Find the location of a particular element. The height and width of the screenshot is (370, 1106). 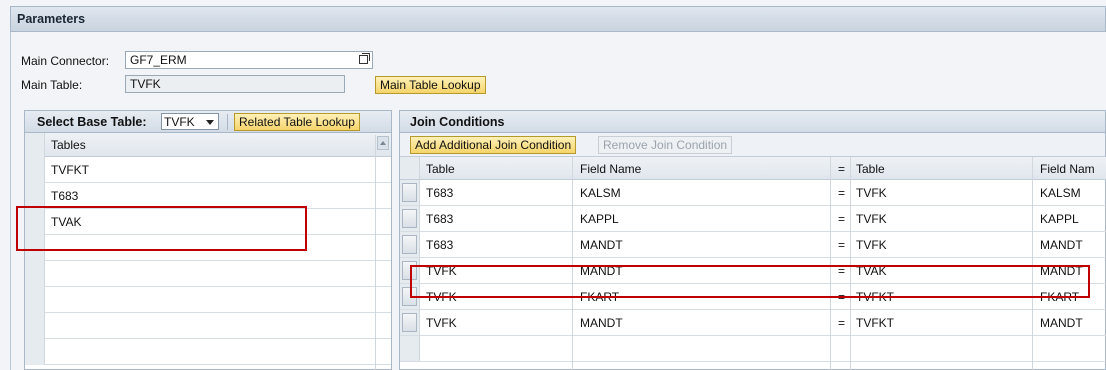

list-item: T683 is located at coordinates (208, 196).